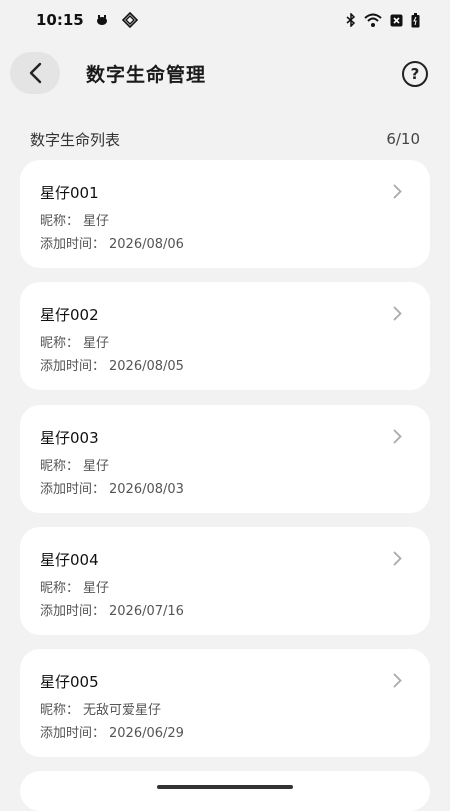 The image size is (450, 811). Describe the element at coordinates (69, 193) in the screenshot. I see `card-name: 星仔001` at that location.